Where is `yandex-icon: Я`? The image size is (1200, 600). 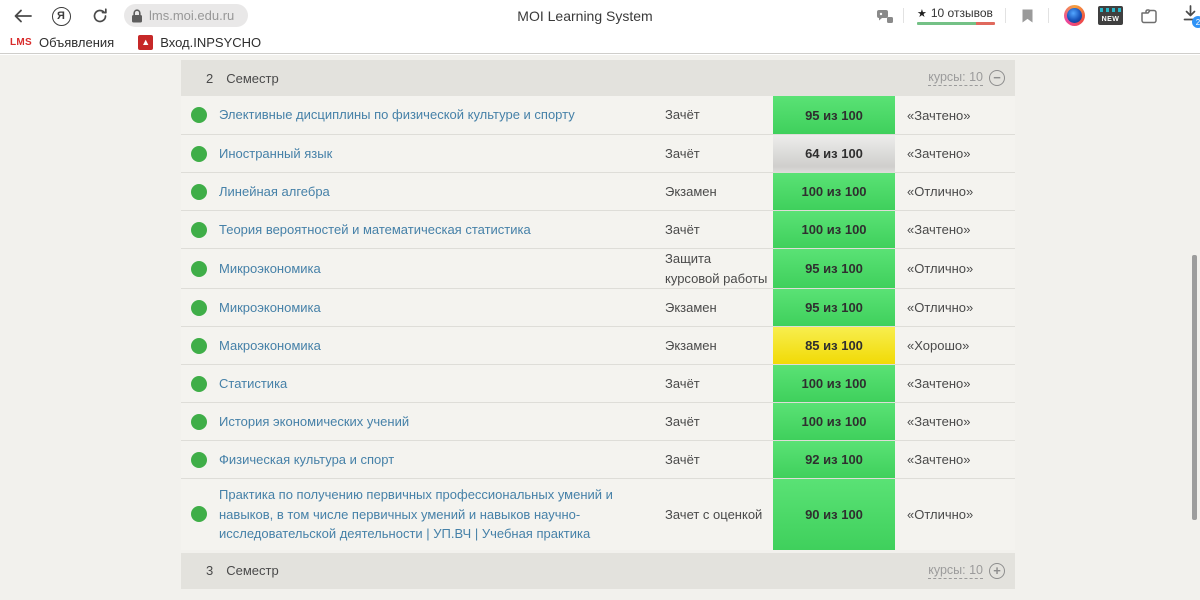
yandex-icon: Я is located at coordinates (61, 16).